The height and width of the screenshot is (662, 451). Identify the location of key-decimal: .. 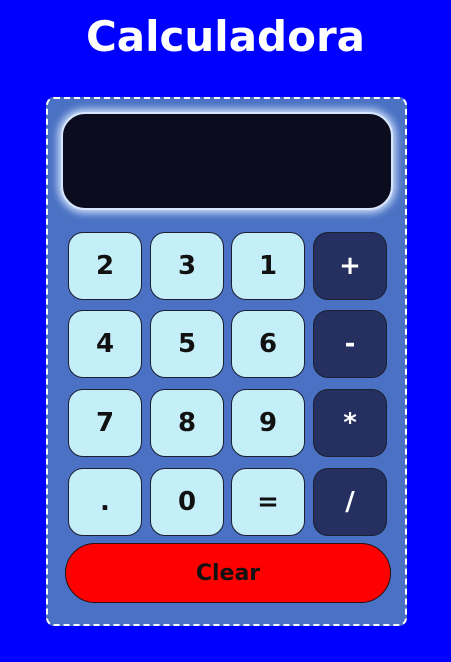
(105, 502).